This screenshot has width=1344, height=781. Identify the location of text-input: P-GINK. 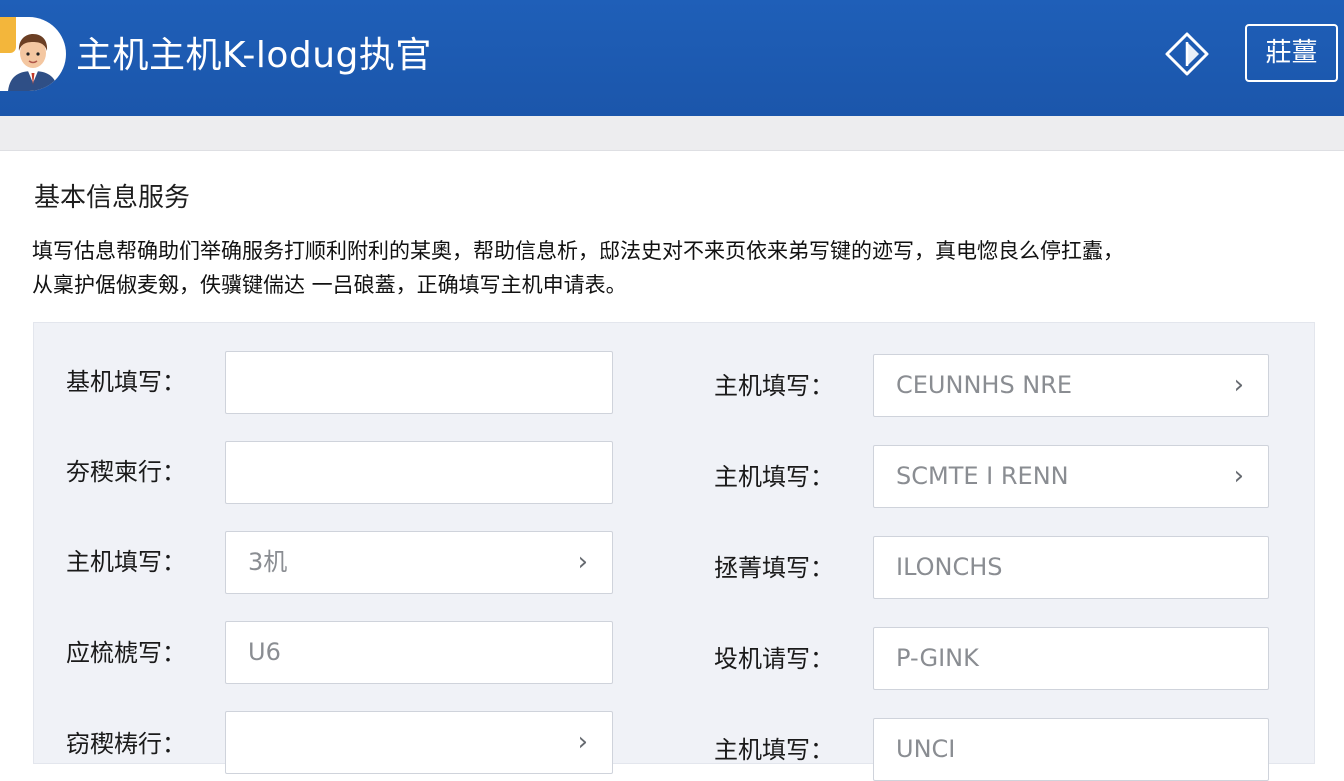
(1071, 658).